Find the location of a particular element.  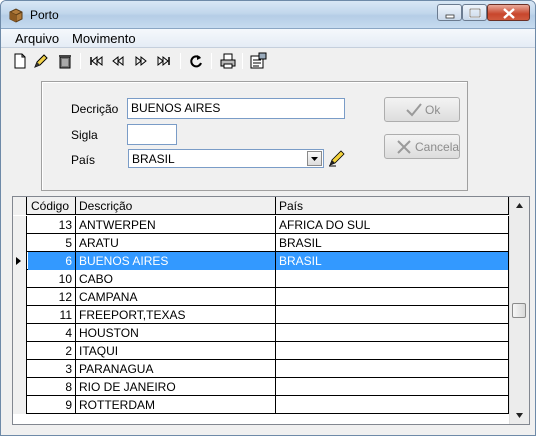

scrollbar-thumb is located at coordinates (519, 310).